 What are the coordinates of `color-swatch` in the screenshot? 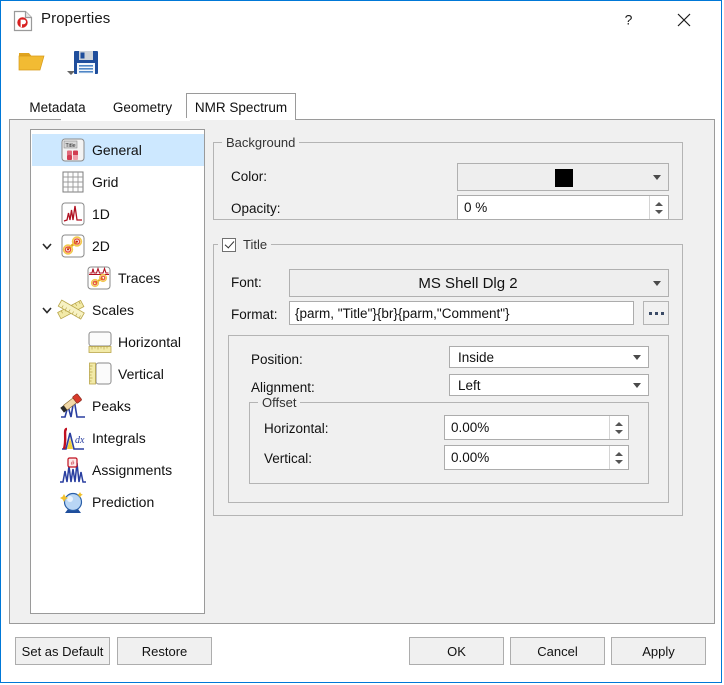 It's located at (564, 178).